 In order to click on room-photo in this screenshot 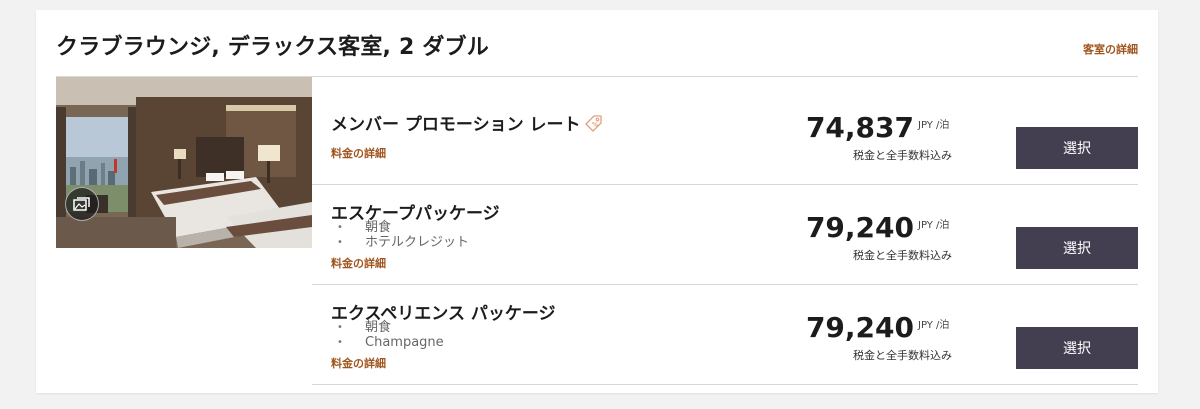, I will do `click(184, 162)`.